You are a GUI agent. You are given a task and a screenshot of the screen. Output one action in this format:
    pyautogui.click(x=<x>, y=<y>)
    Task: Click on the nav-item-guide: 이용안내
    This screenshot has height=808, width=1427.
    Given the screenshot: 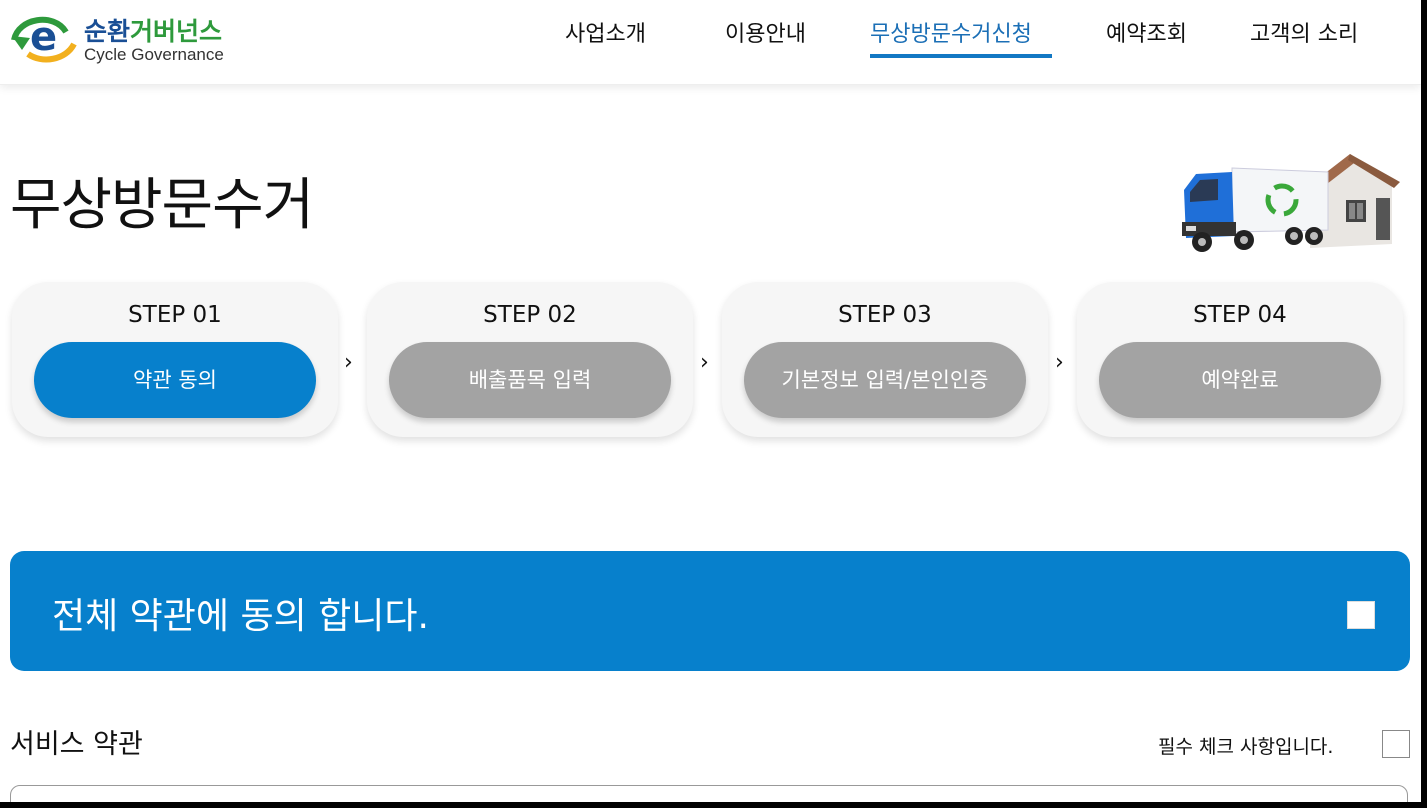 What is the action you would take?
    pyautogui.click(x=765, y=32)
    